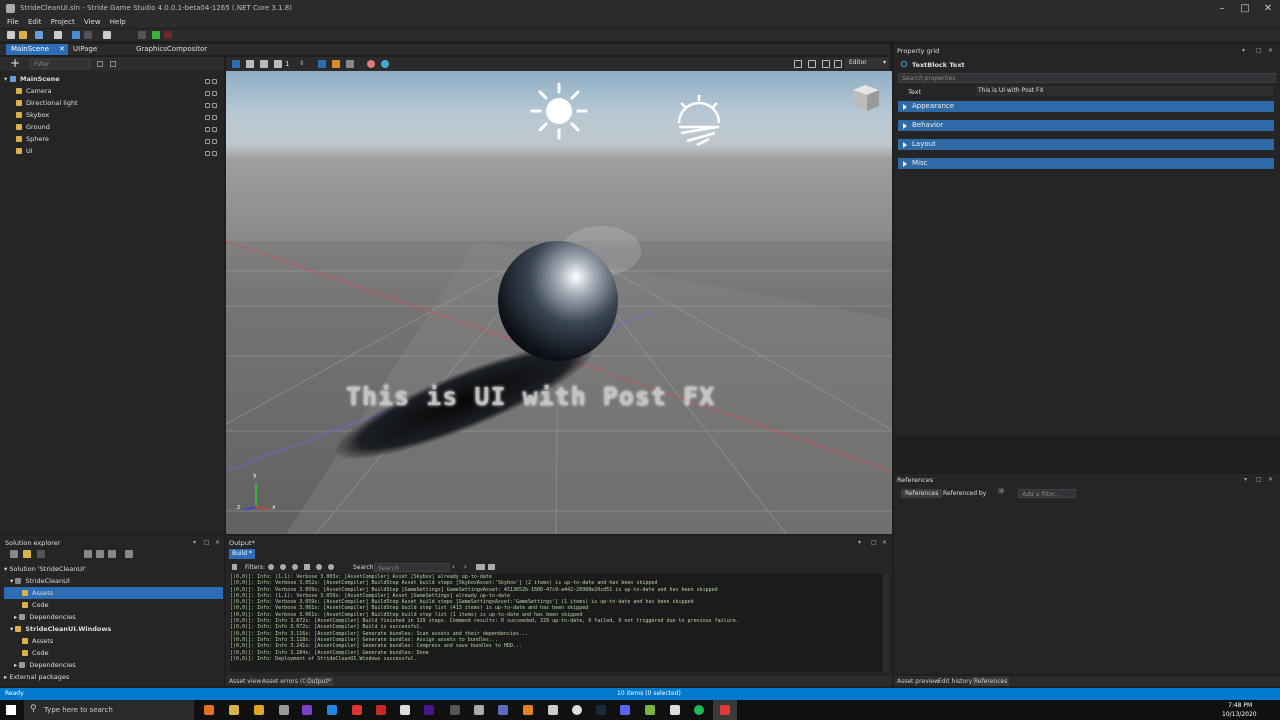  Describe the element at coordinates (100, 64) in the screenshot. I see `filter-options-icon` at that location.